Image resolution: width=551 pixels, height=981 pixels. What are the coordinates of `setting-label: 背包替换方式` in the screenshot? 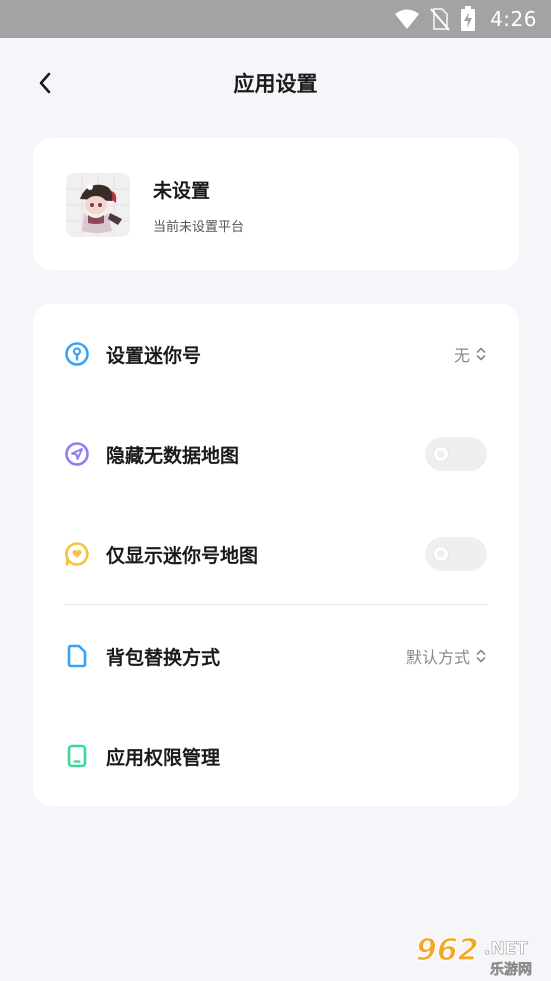 It's located at (163, 657).